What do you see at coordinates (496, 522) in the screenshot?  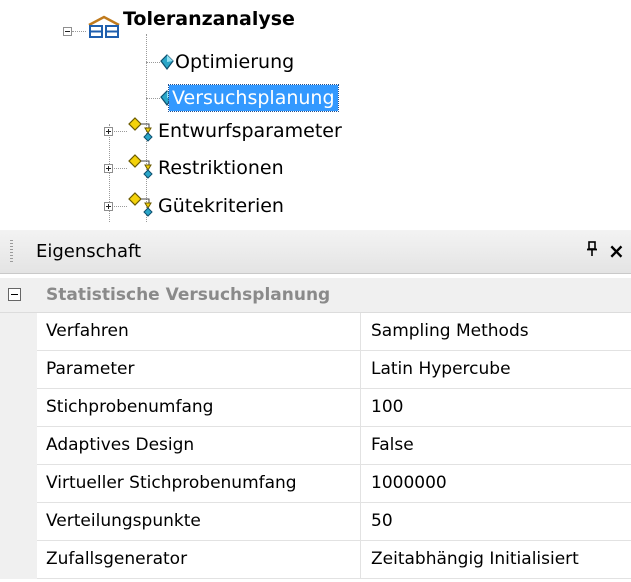 I see `property-value: 50` at bounding box center [496, 522].